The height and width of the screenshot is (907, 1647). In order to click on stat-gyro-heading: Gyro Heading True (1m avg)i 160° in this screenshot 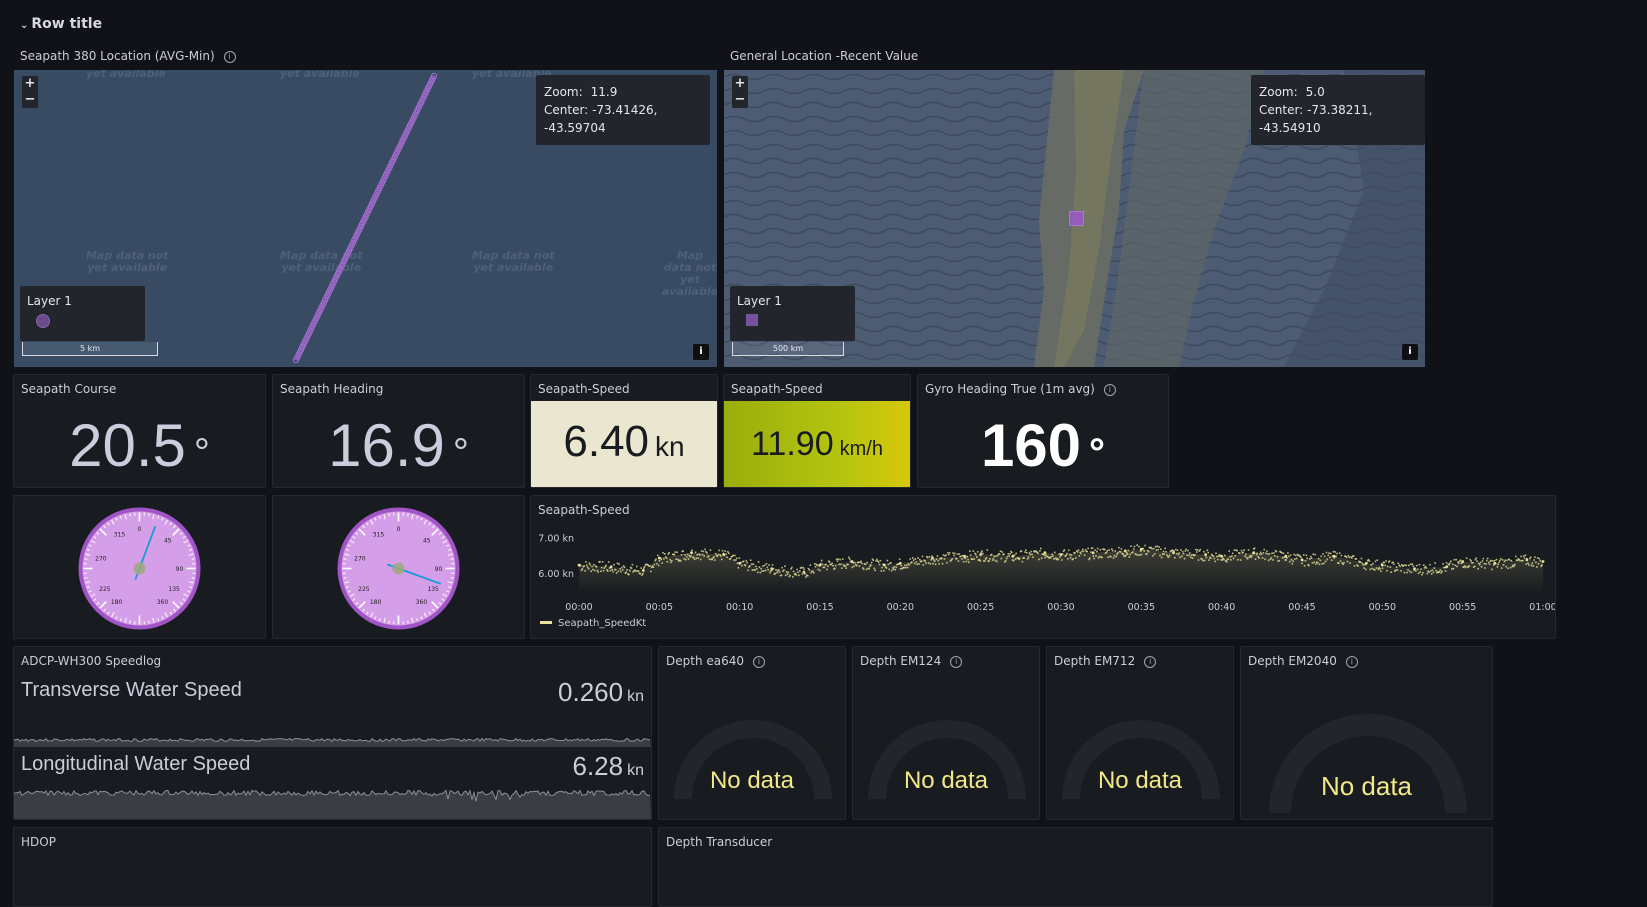, I will do `click(1043, 431)`.